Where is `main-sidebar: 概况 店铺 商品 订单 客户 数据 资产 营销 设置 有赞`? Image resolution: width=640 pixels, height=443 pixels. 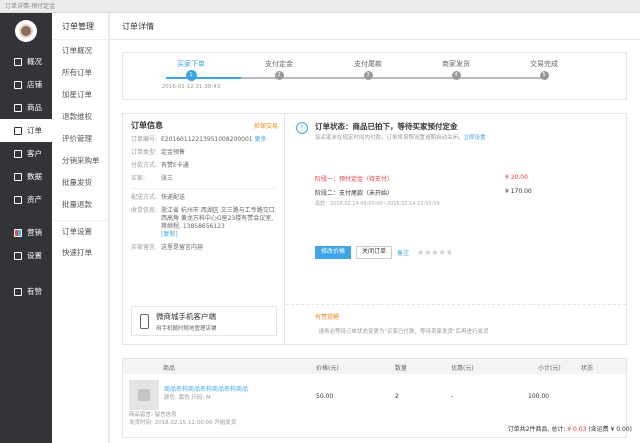
main-sidebar: 概况 店铺 商品 订单 客户 数据 资产 营销 设置 有赞 is located at coordinates (26, 228).